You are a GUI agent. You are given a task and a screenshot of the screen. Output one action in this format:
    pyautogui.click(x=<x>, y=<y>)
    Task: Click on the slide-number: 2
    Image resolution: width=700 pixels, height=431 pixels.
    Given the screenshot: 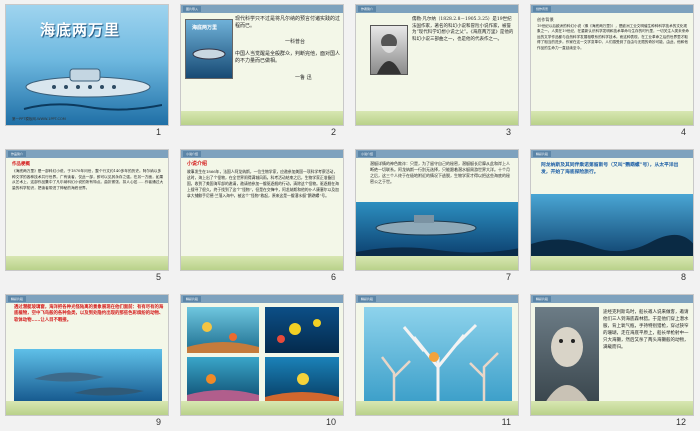 What is the action you would take?
    pyautogui.click(x=333, y=132)
    